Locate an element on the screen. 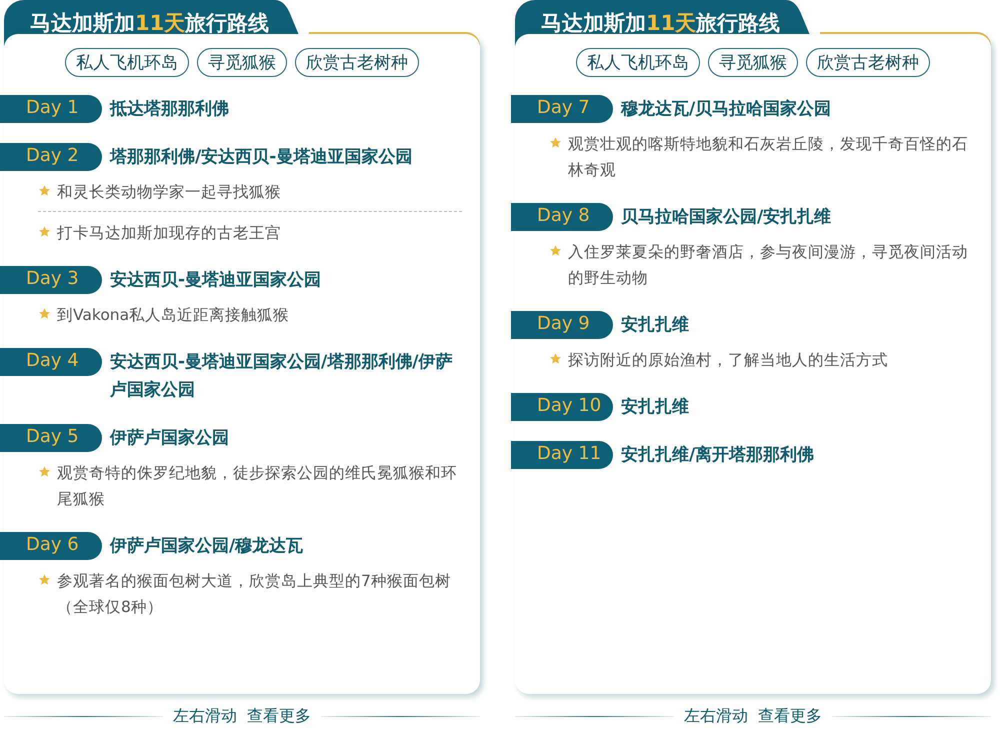 Image resolution: width=1000 pixels, height=740 pixels. day-title: 安达西贝-曼塔迪亚国家公园/塔那那利佛/伊萨卢国家公园 is located at coordinates (282, 376).